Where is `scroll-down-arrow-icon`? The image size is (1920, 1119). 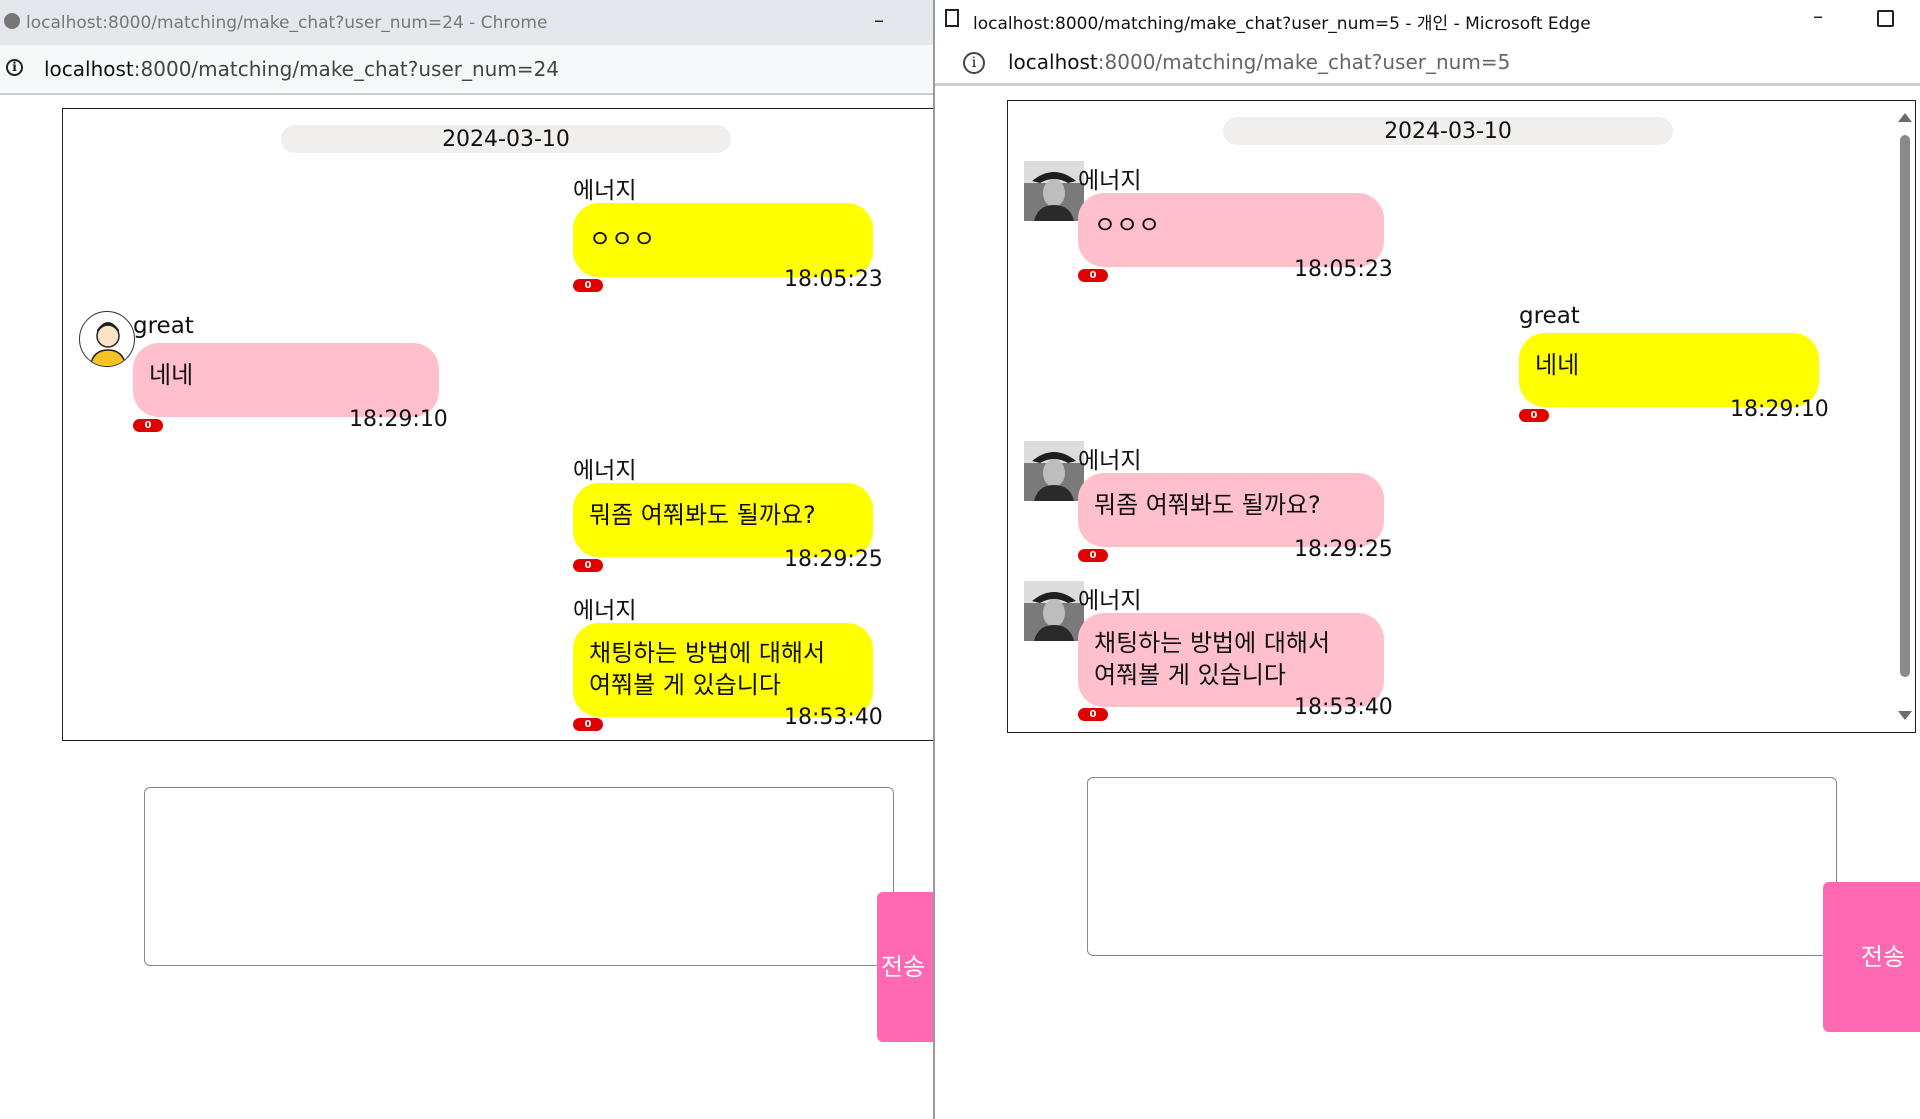
scroll-down-arrow-icon is located at coordinates (1905, 715).